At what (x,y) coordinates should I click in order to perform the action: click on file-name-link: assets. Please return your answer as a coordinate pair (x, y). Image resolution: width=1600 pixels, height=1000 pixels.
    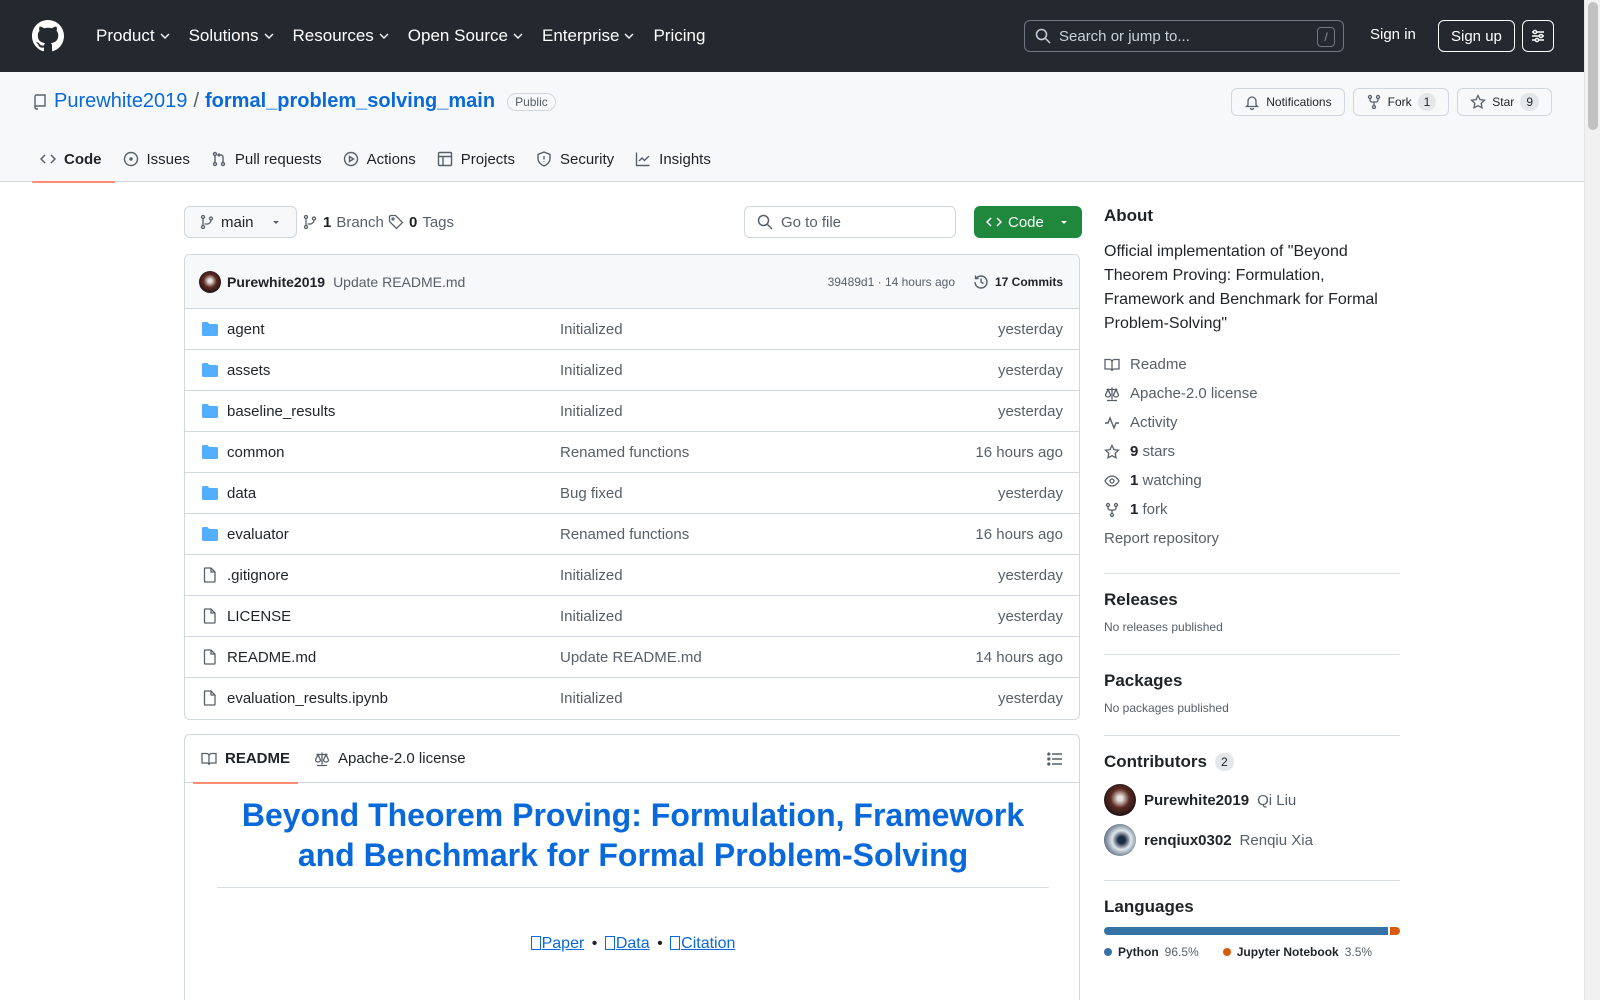
    Looking at the image, I should click on (248, 370).